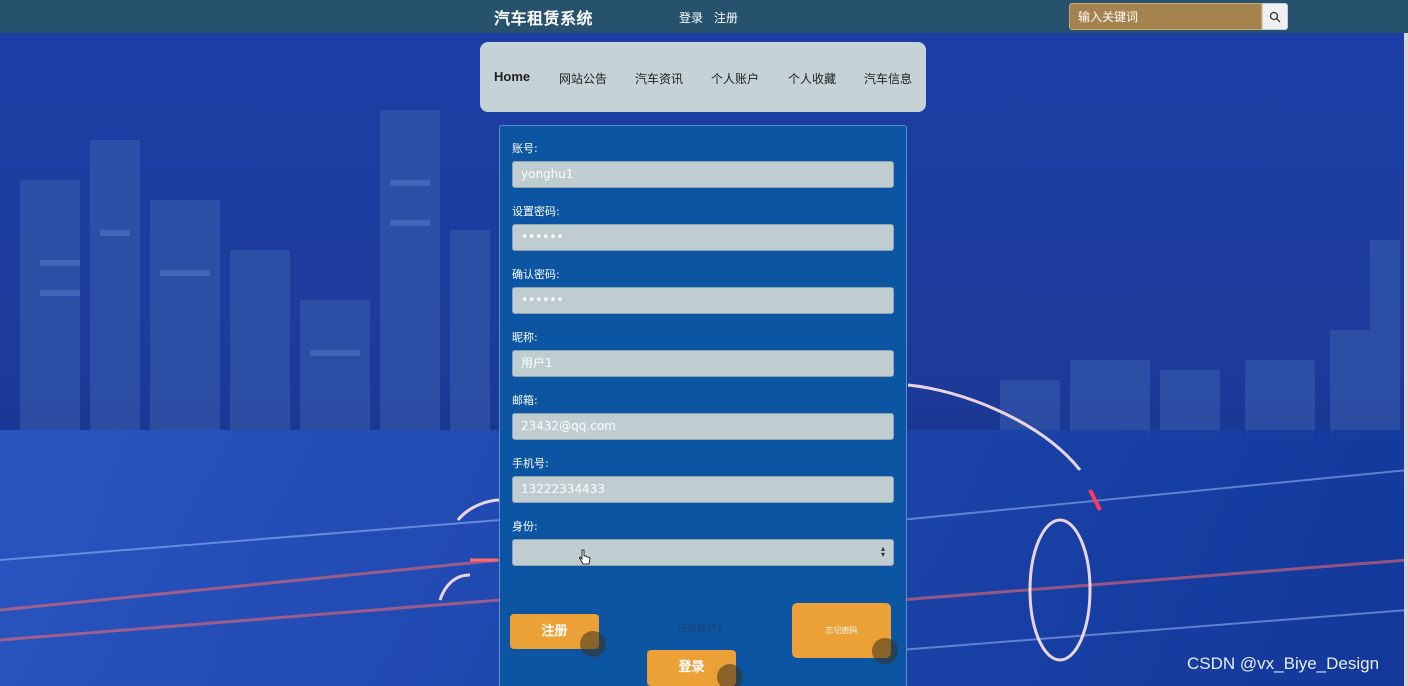 The width and height of the screenshot is (1408, 686). What do you see at coordinates (583, 78) in the screenshot?
I see `nav-announcements: 网站公告` at bounding box center [583, 78].